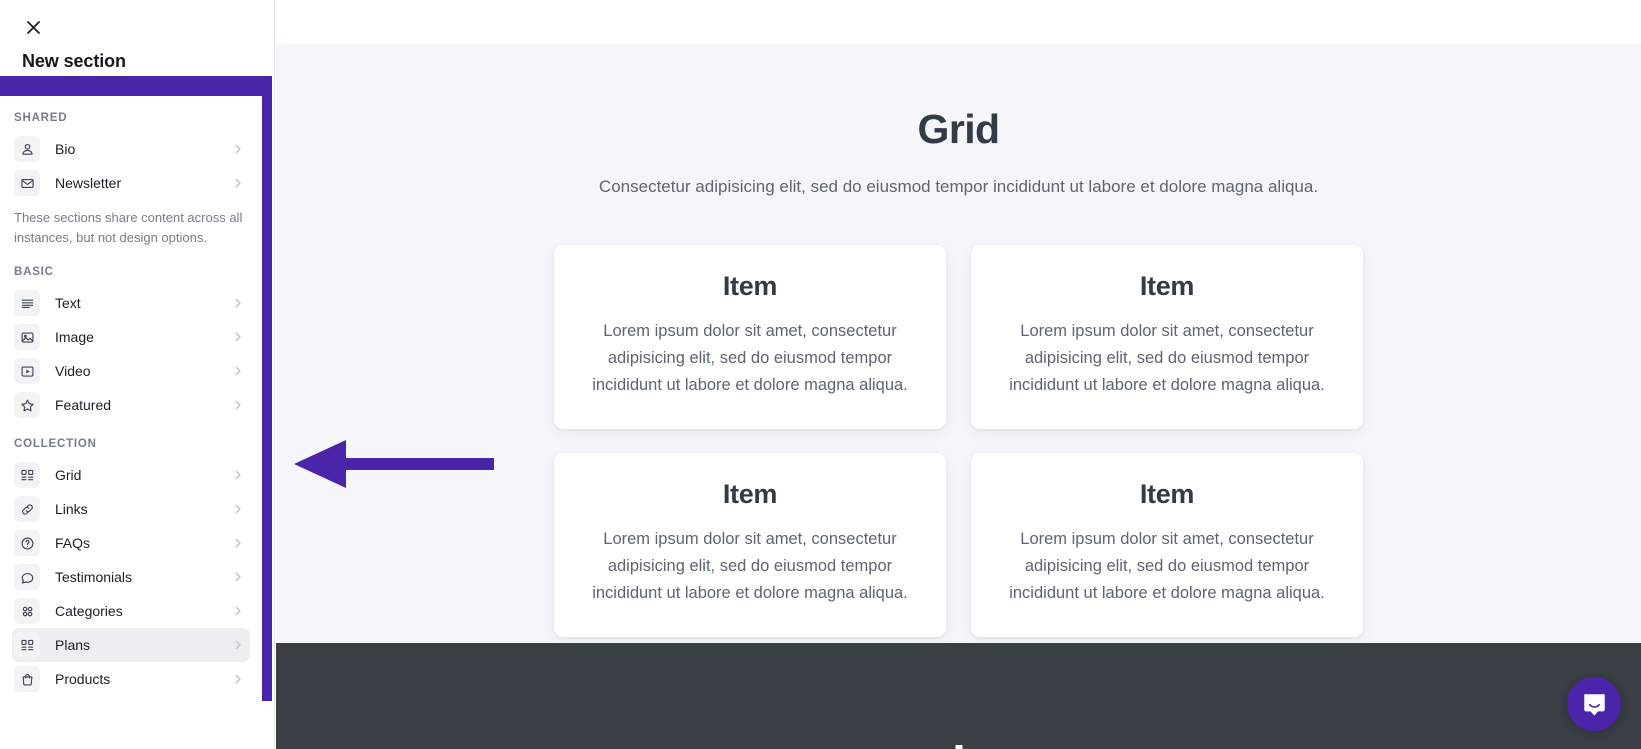 This screenshot has height=749, width=1641. I want to click on group-label-collection: COLLECTION, so click(55, 444).